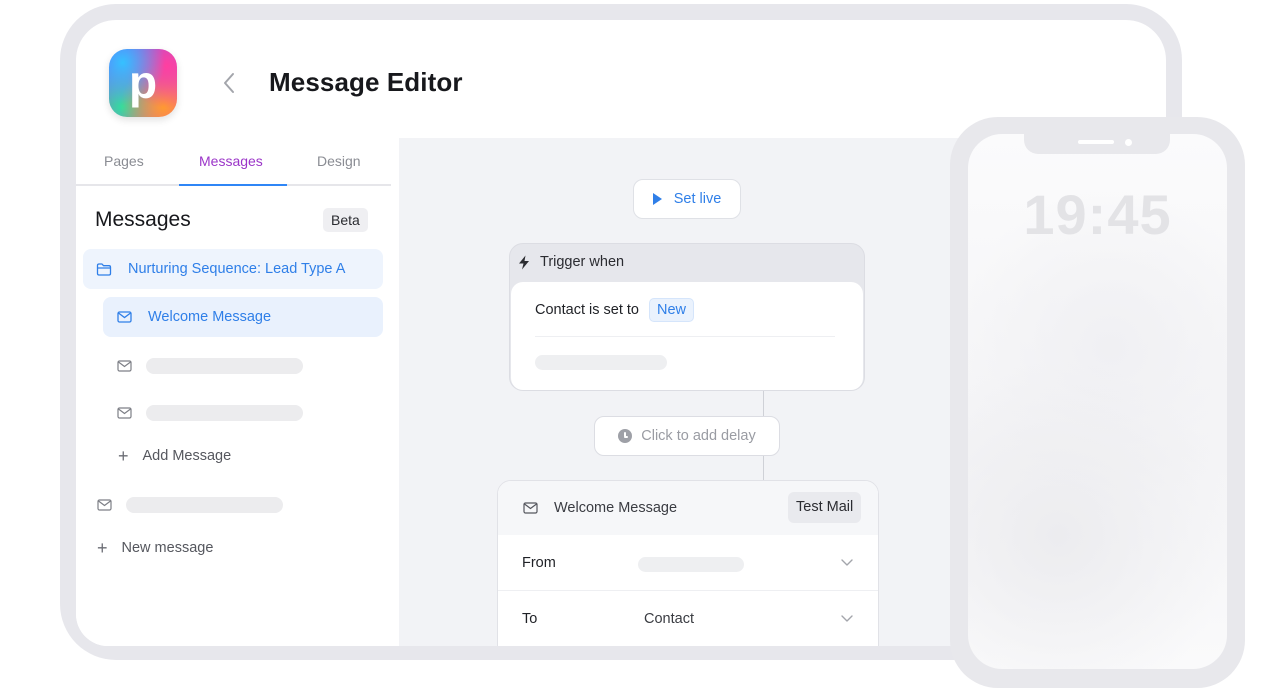  I want to click on trigger-title: Trigger when, so click(582, 262).